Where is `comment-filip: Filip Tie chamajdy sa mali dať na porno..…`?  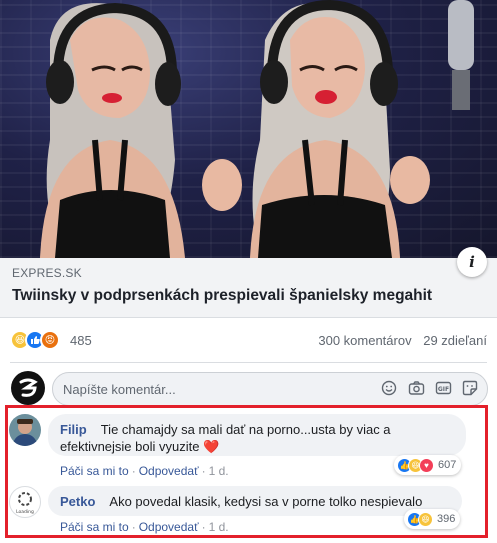
comment-filip: Filip Tie chamajdy sa mali dať na porno..… is located at coordinates (248, 446).